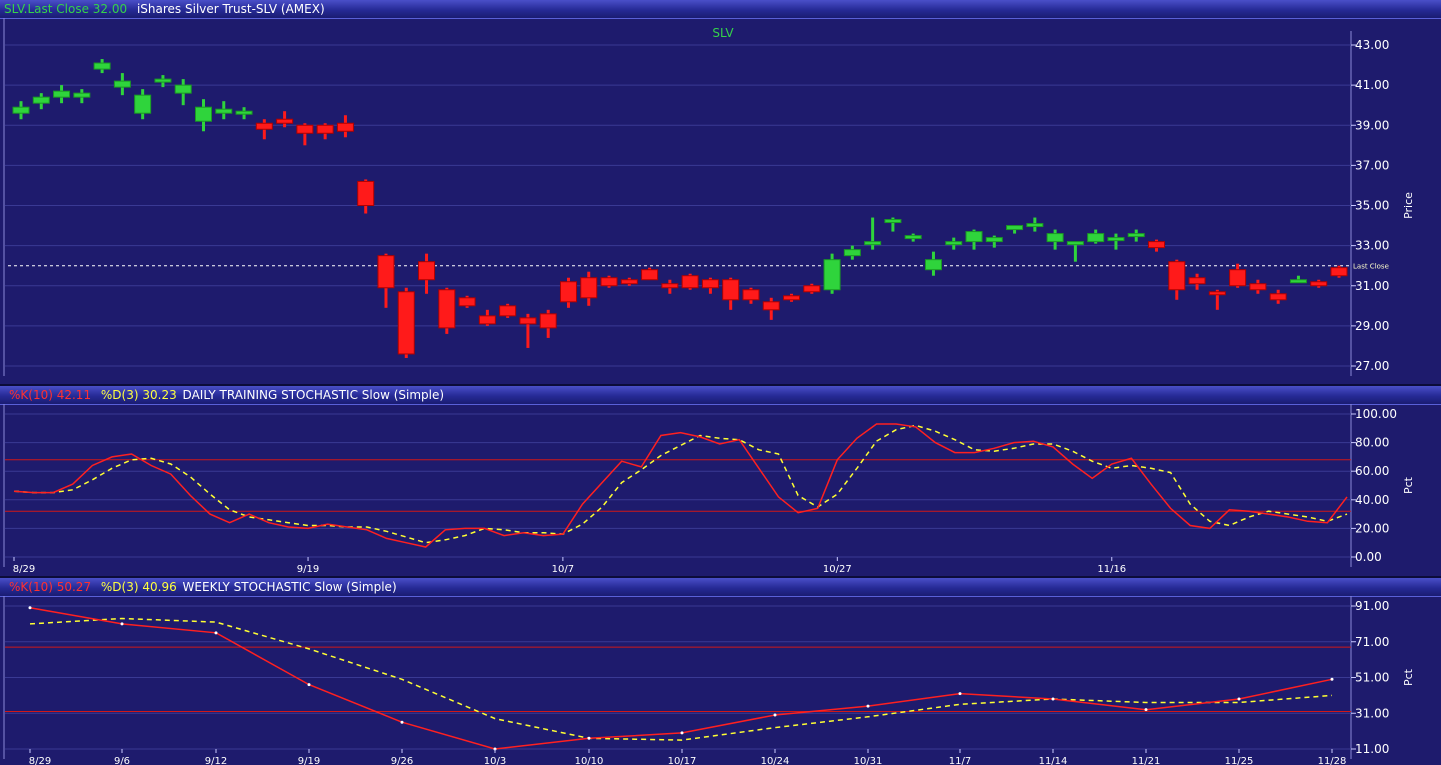 The width and height of the screenshot is (1441, 765). What do you see at coordinates (837, 569) in the screenshot?
I see `x-tick-label: 10/27` at bounding box center [837, 569].